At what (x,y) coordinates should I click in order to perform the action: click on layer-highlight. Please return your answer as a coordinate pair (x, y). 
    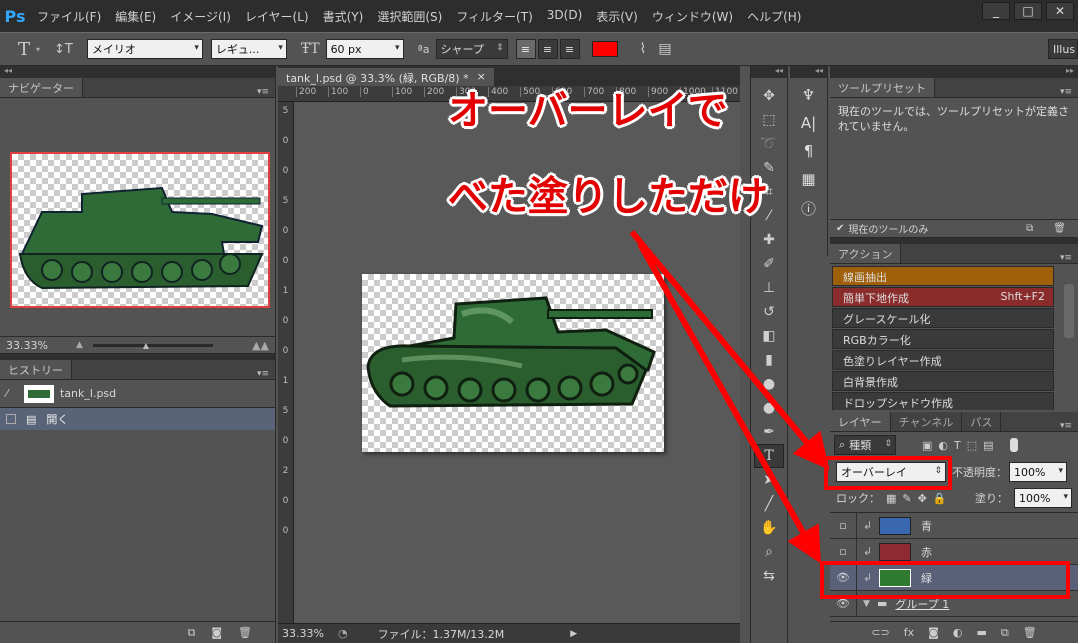
    Looking at the image, I should click on (945, 580).